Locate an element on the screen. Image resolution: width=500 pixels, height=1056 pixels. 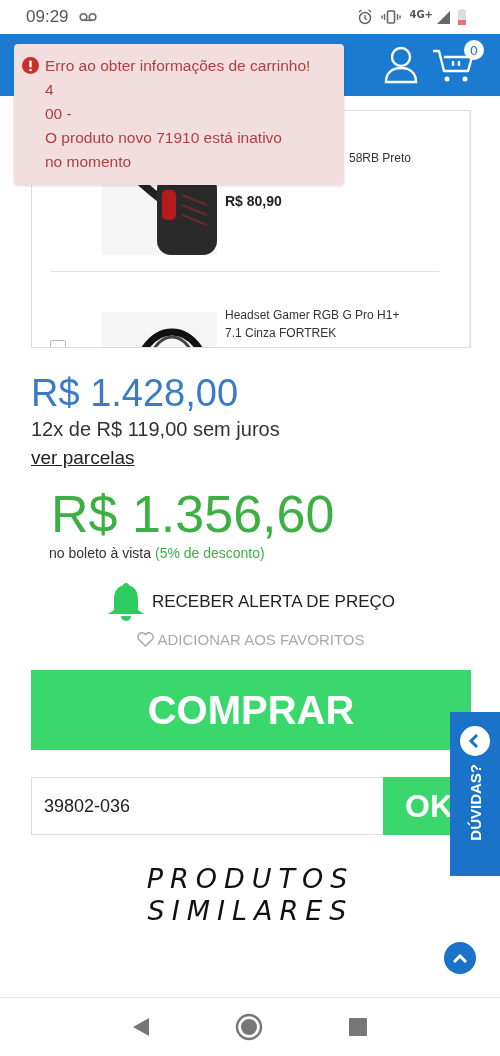
similar-products-heading: PRODUTOS SIMILARES is located at coordinates (250, 895).